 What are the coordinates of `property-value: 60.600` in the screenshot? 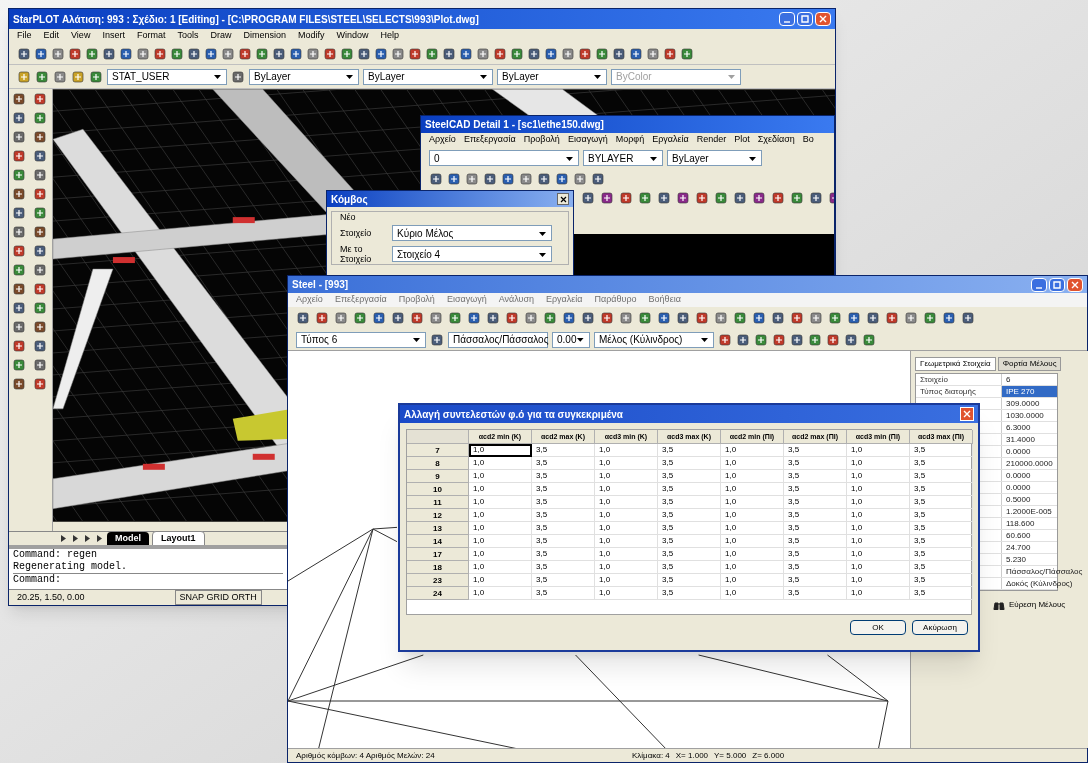 It's located at (1029, 535).